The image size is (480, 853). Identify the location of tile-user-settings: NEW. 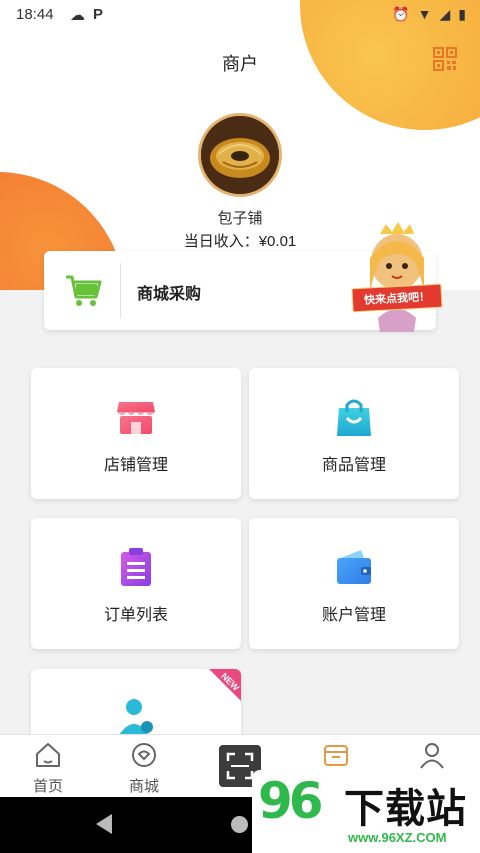
(136, 704).